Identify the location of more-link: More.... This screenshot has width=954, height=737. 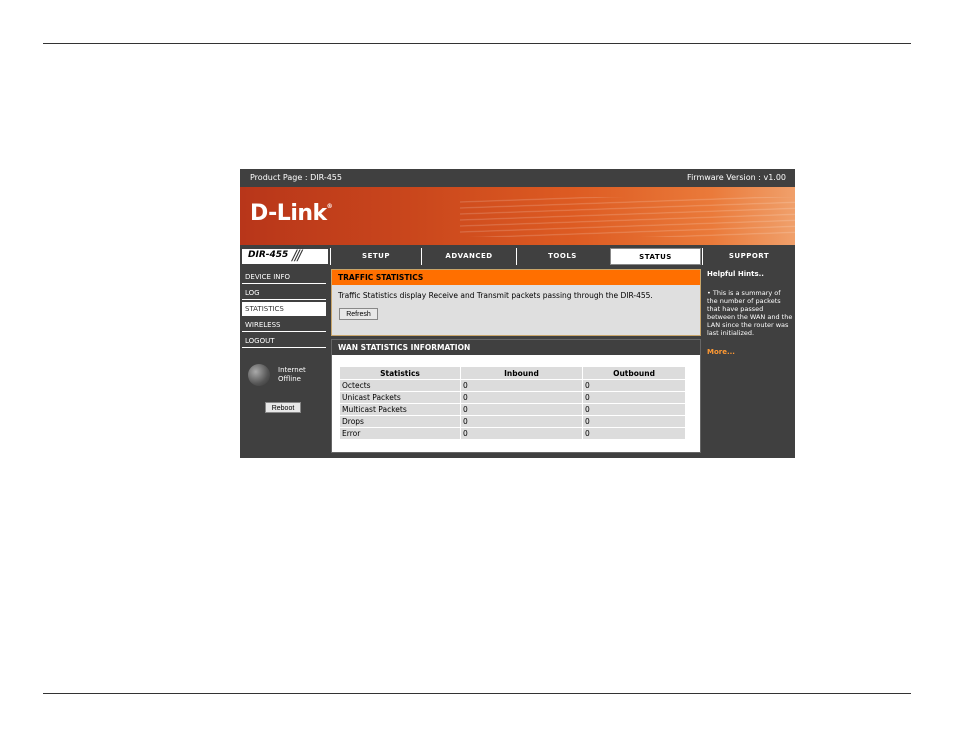
(721, 352).